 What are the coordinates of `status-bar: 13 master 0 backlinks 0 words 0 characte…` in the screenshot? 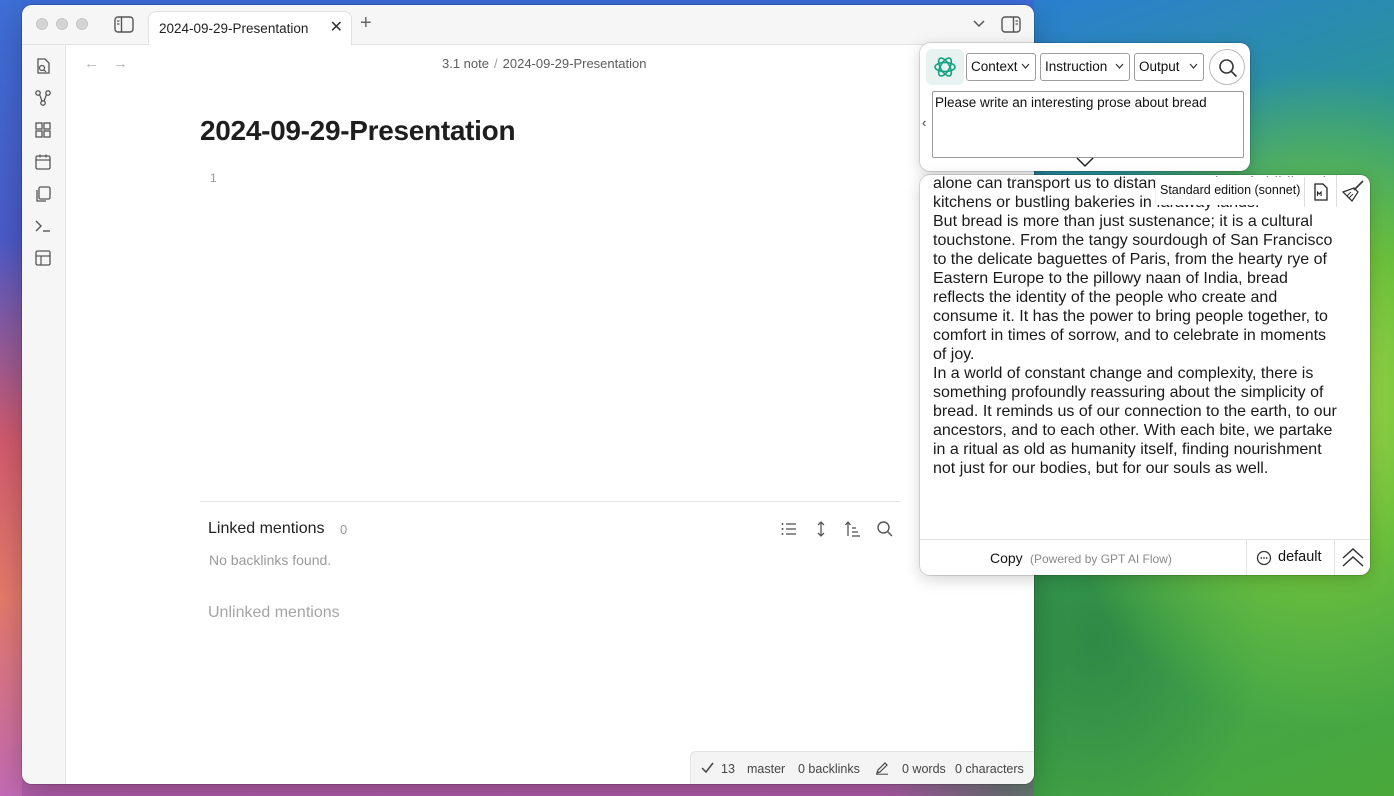 It's located at (862, 767).